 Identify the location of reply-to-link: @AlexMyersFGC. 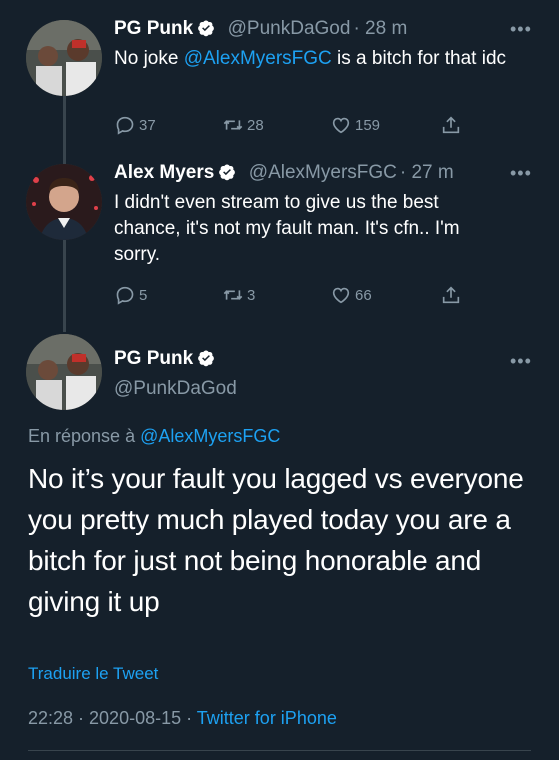
(210, 436).